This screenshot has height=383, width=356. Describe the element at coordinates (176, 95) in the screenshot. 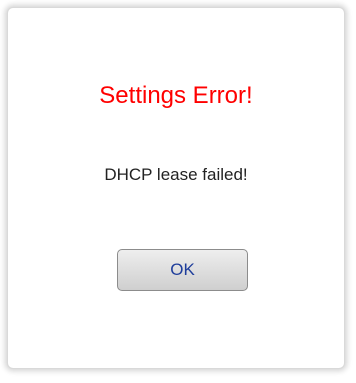

I see `dialog-title: Settings Error!` at that location.